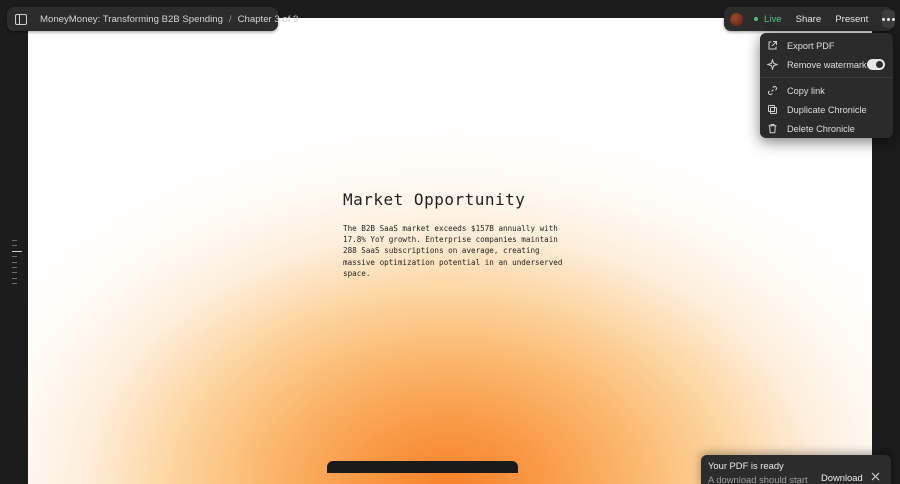  I want to click on menu-divider, so click(826, 77).